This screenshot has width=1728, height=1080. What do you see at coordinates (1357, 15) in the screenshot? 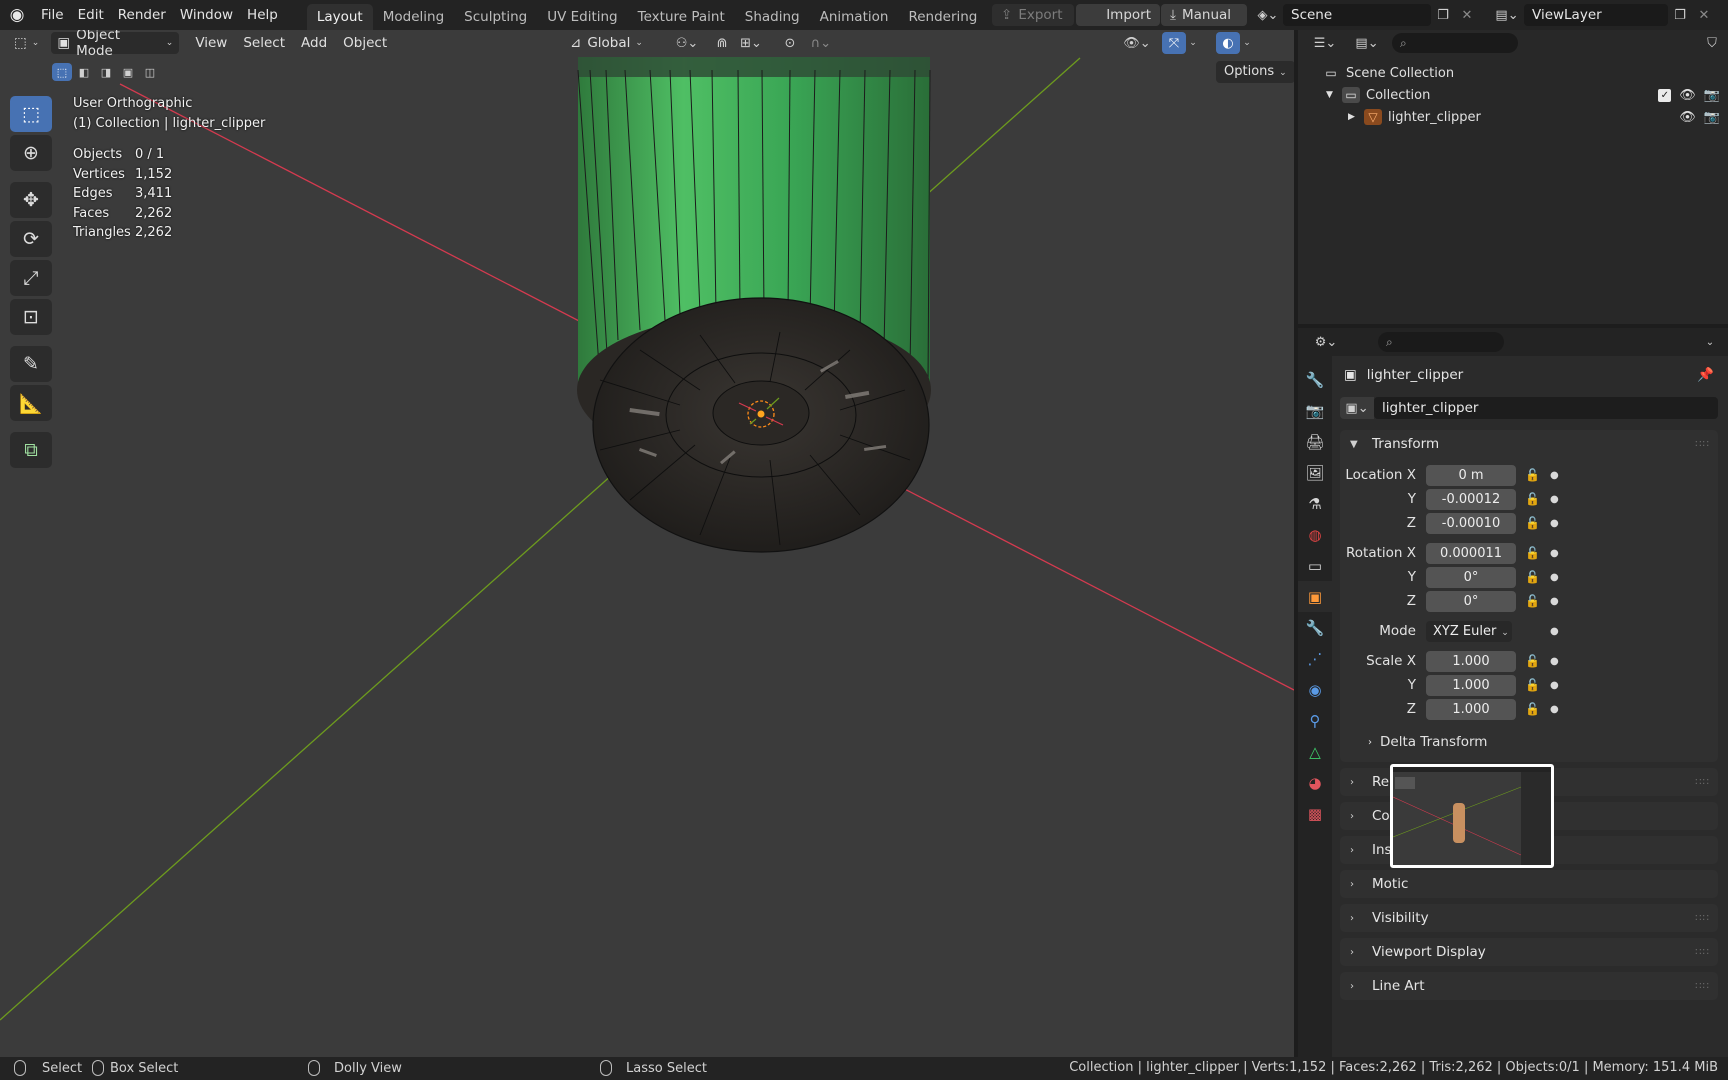
I see `scene-name-field: Scene` at bounding box center [1357, 15].